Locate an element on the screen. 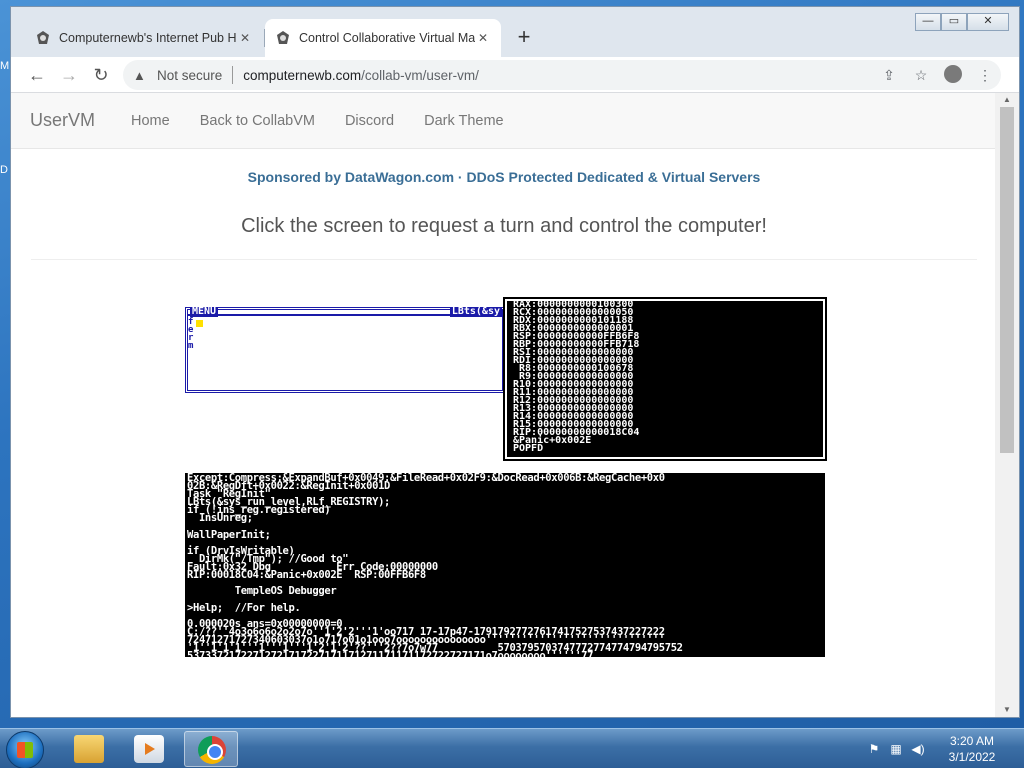 This screenshot has width=1024, height=768. text-line: if (!ins_reg.registered) is located at coordinates (259, 510).